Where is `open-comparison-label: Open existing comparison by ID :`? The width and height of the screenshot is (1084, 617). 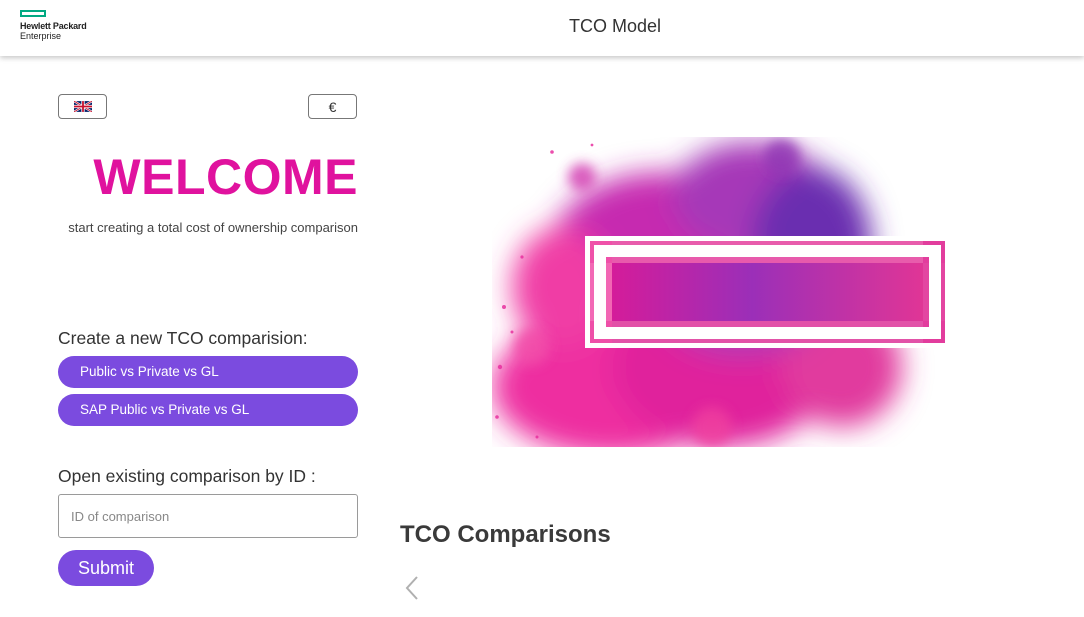 open-comparison-label: Open existing comparison by ID : is located at coordinates (187, 476).